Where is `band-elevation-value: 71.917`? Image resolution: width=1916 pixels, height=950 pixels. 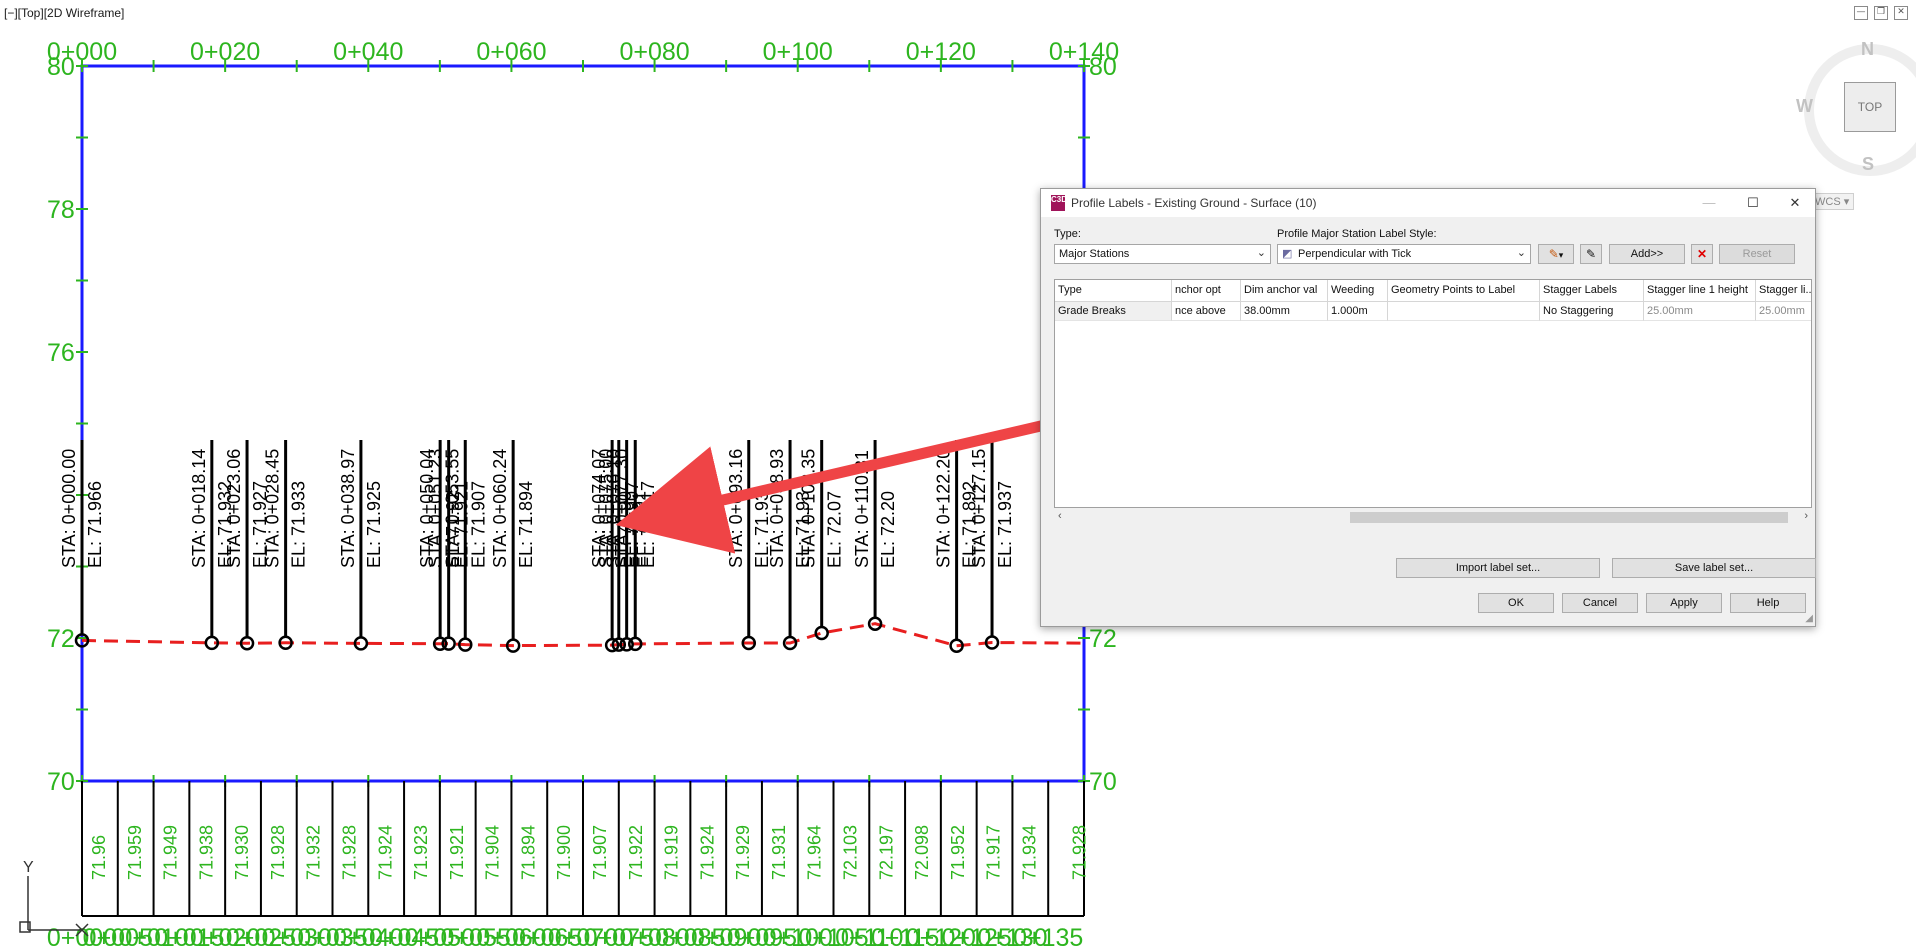
band-elevation-value: 71.917 is located at coordinates (994, 852).